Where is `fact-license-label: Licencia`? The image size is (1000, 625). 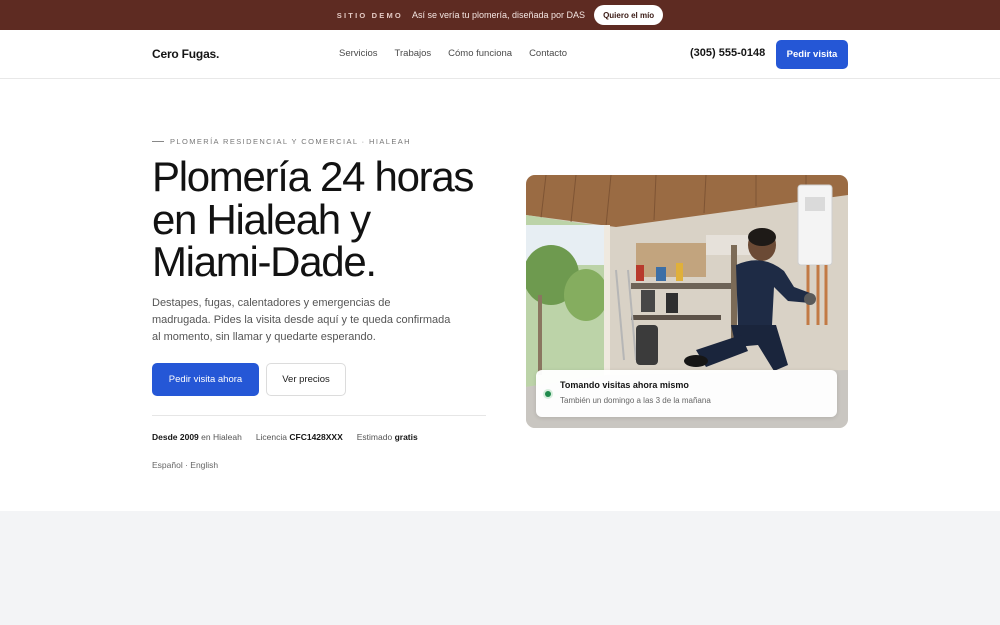
fact-license-label: Licencia is located at coordinates (272, 437).